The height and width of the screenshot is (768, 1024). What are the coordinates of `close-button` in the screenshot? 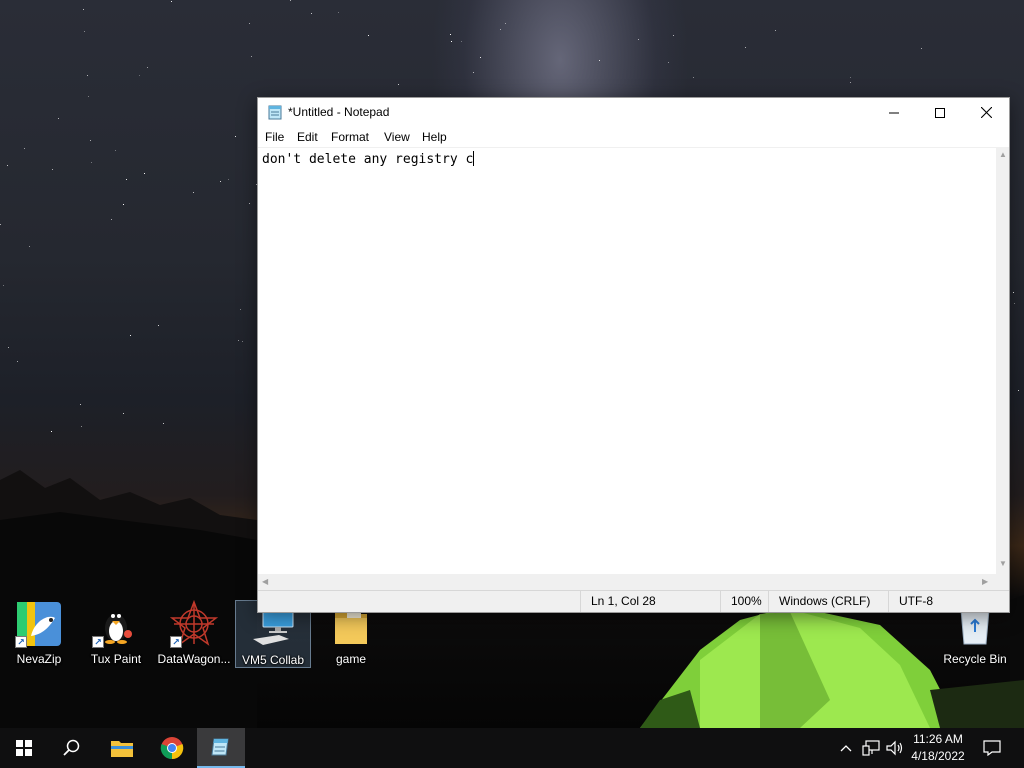 It's located at (986, 112).